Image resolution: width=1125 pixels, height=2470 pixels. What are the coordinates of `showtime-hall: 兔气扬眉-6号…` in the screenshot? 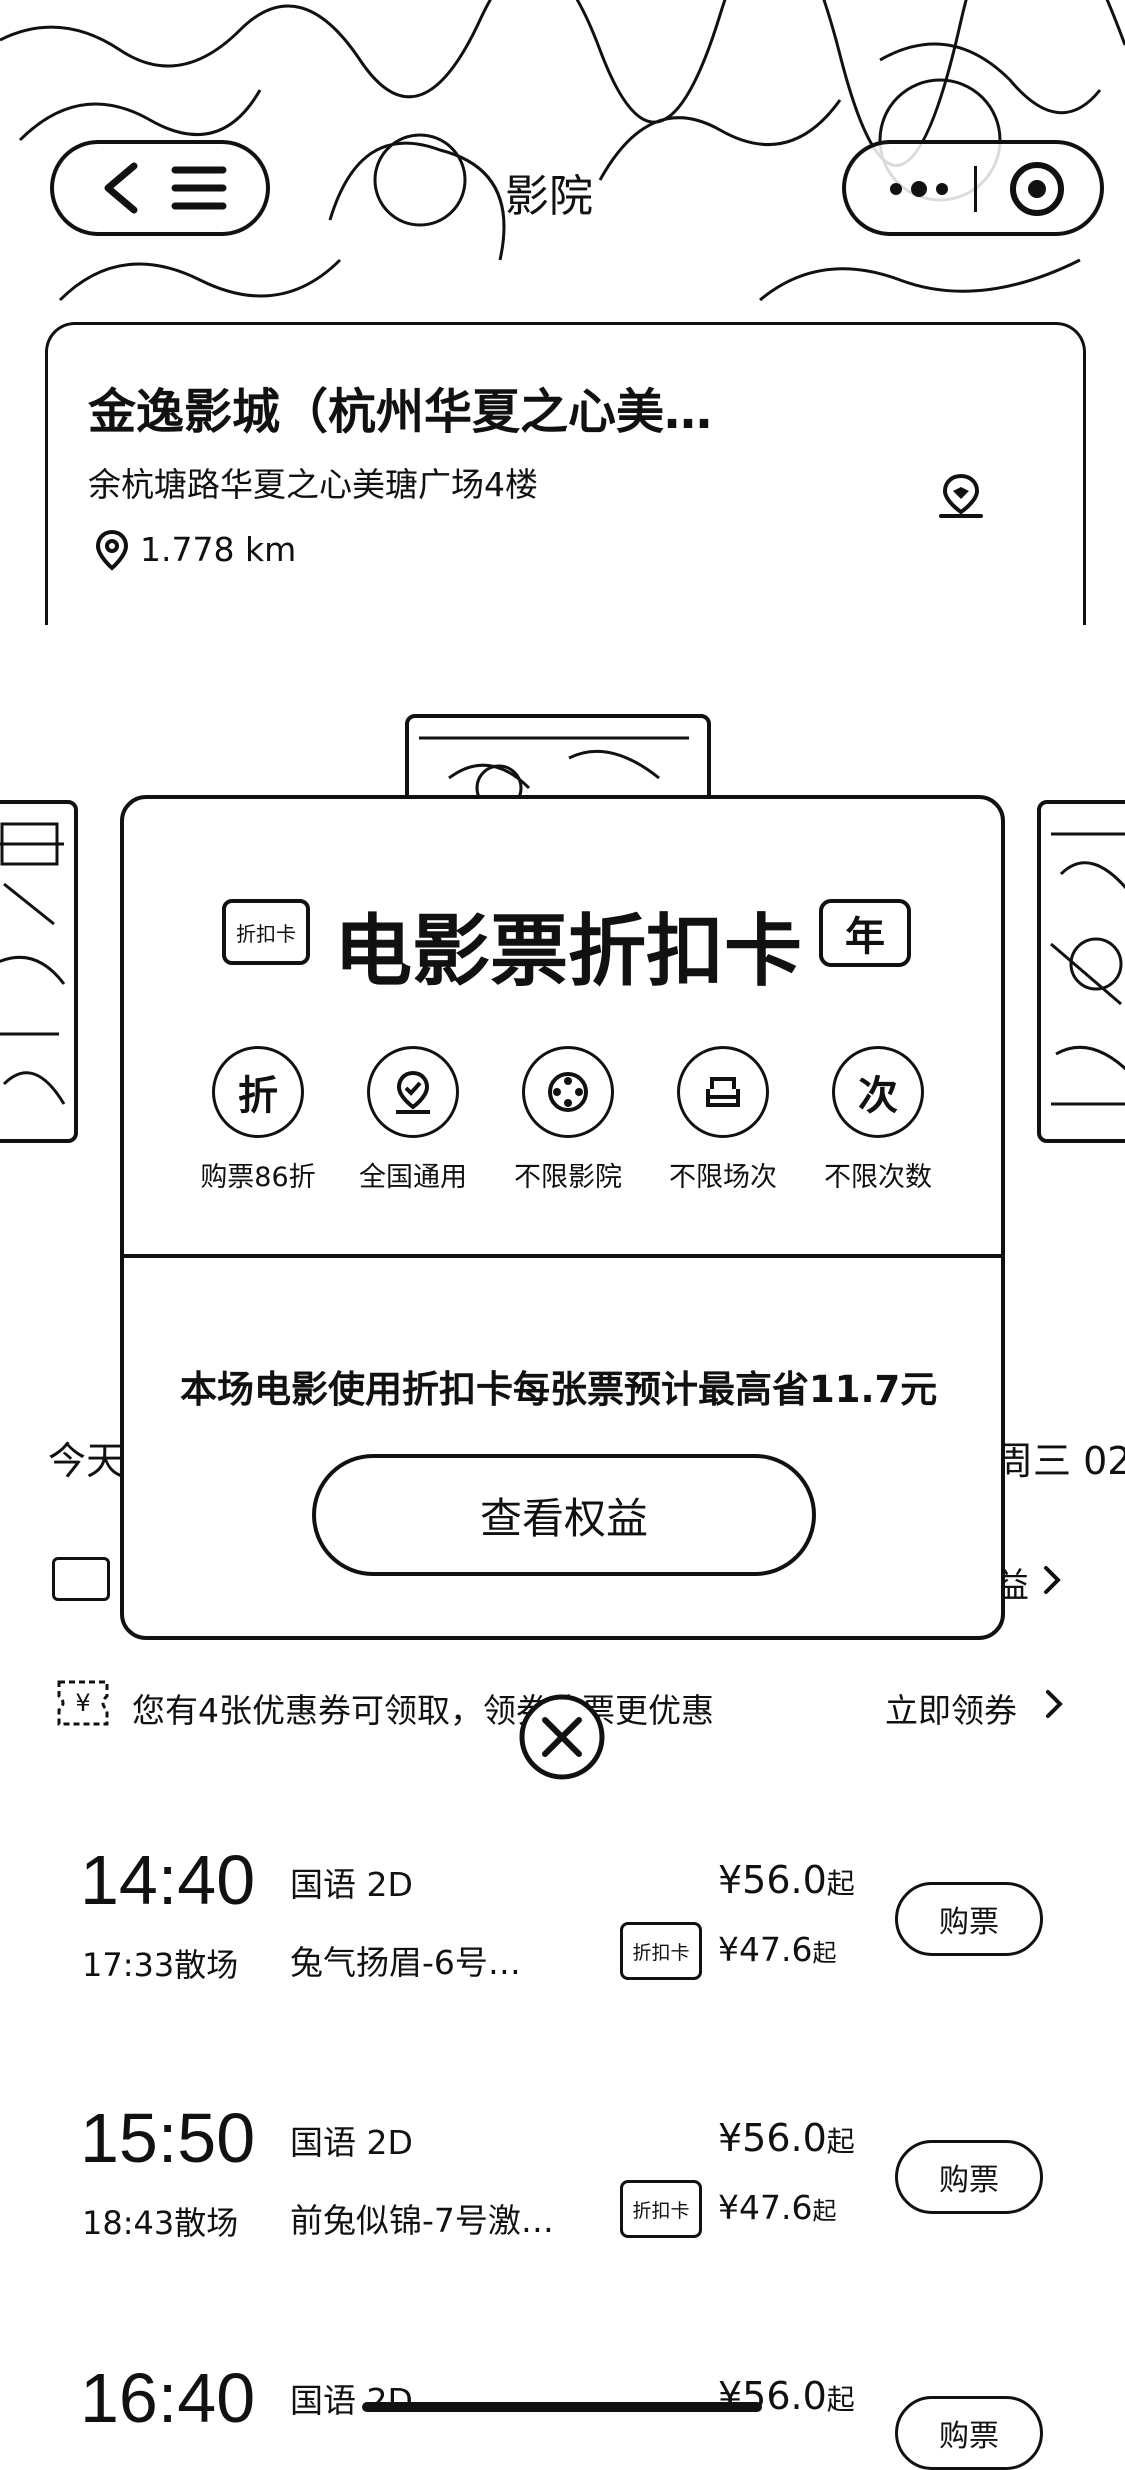 It's located at (405, 1962).